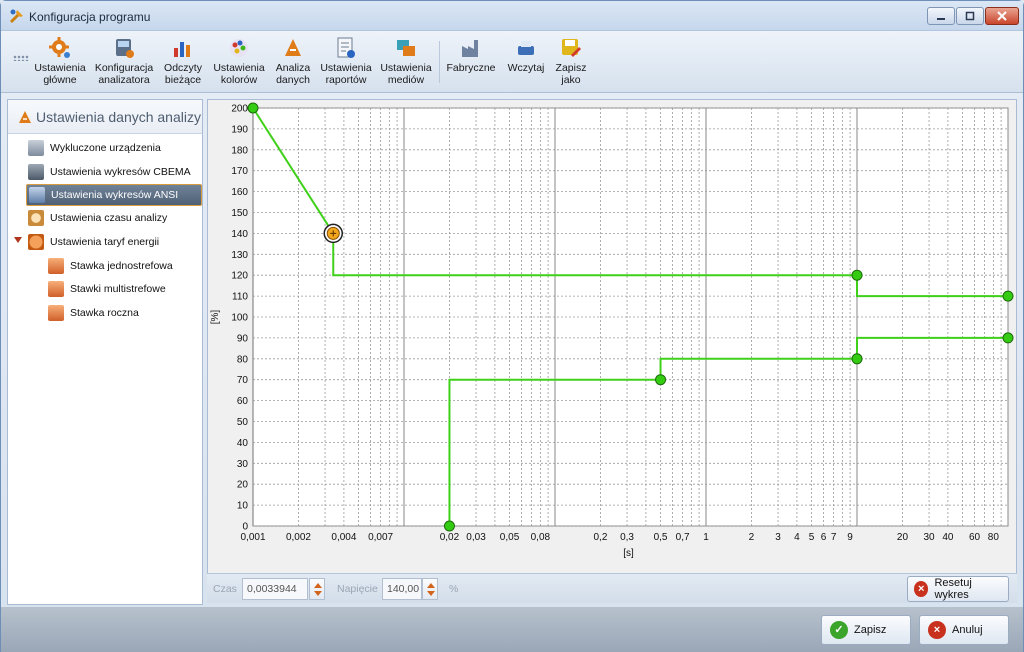  I want to click on tree-item-label: Ustawienia taryf energii, so click(105, 242).